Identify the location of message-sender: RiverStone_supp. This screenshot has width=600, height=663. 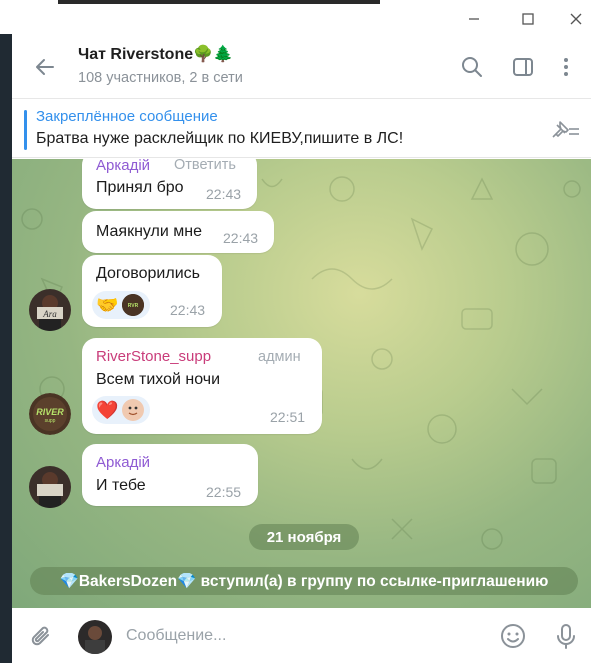
(153, 356).